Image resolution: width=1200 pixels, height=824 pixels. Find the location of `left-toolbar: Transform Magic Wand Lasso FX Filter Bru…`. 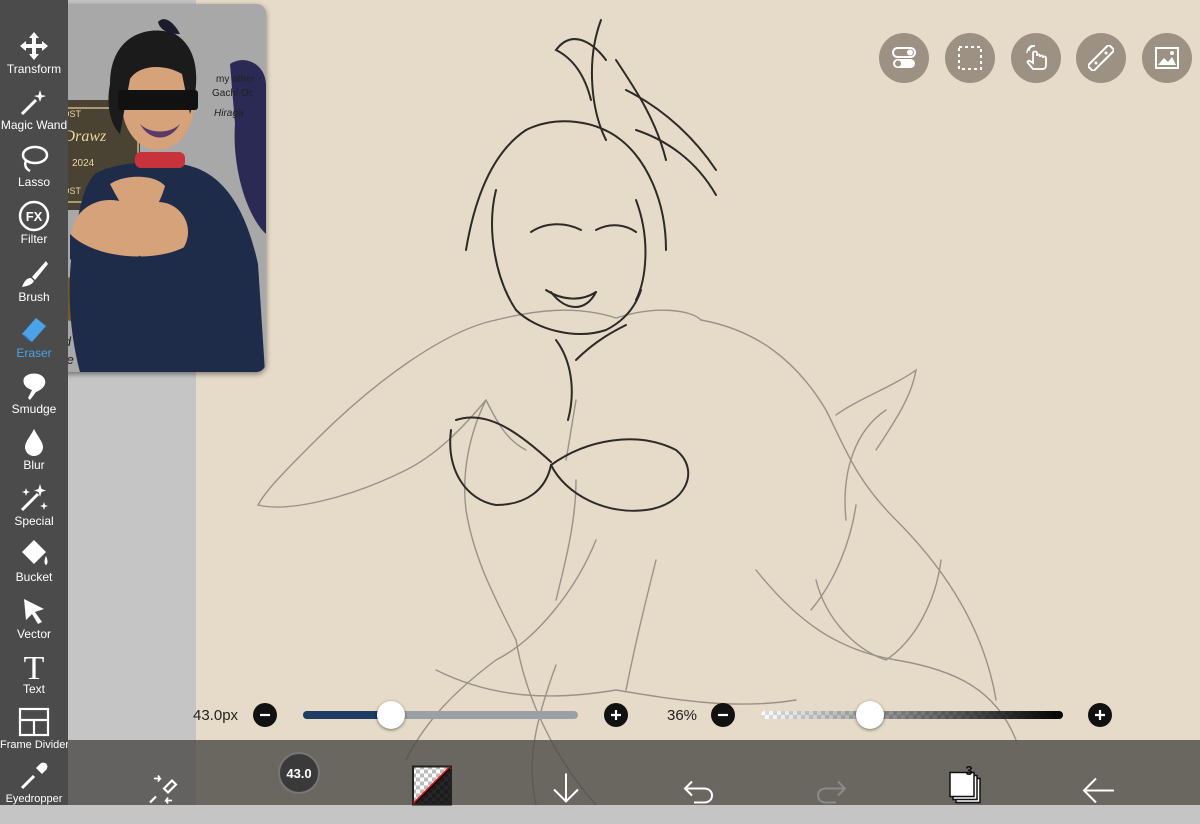

left-toolbar: Transform Magic Wand Lasso FX Filter Bru… is located at coordinates (35, 403).